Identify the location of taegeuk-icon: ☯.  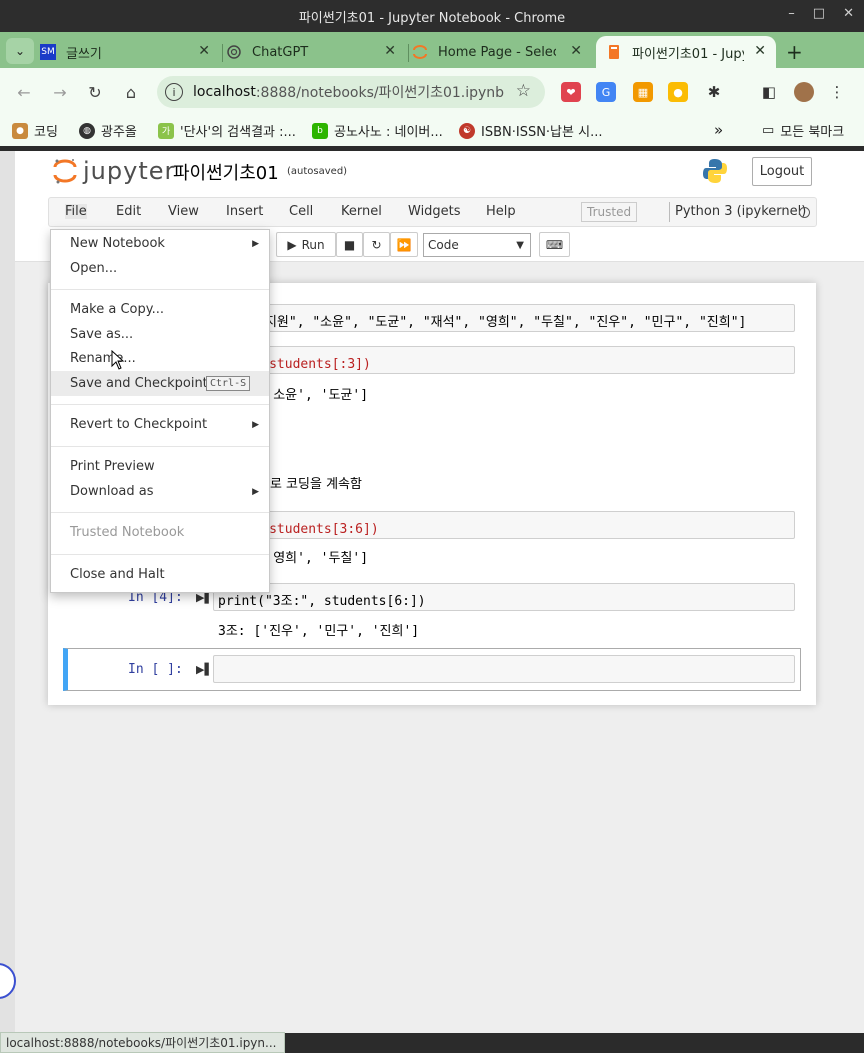
(467, 130).